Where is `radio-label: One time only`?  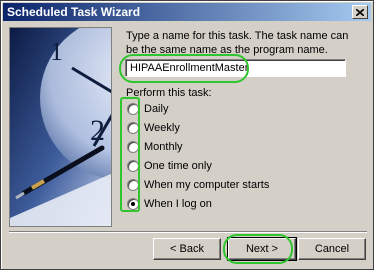 radio-label: One time only is located at coordinates (178, 165).